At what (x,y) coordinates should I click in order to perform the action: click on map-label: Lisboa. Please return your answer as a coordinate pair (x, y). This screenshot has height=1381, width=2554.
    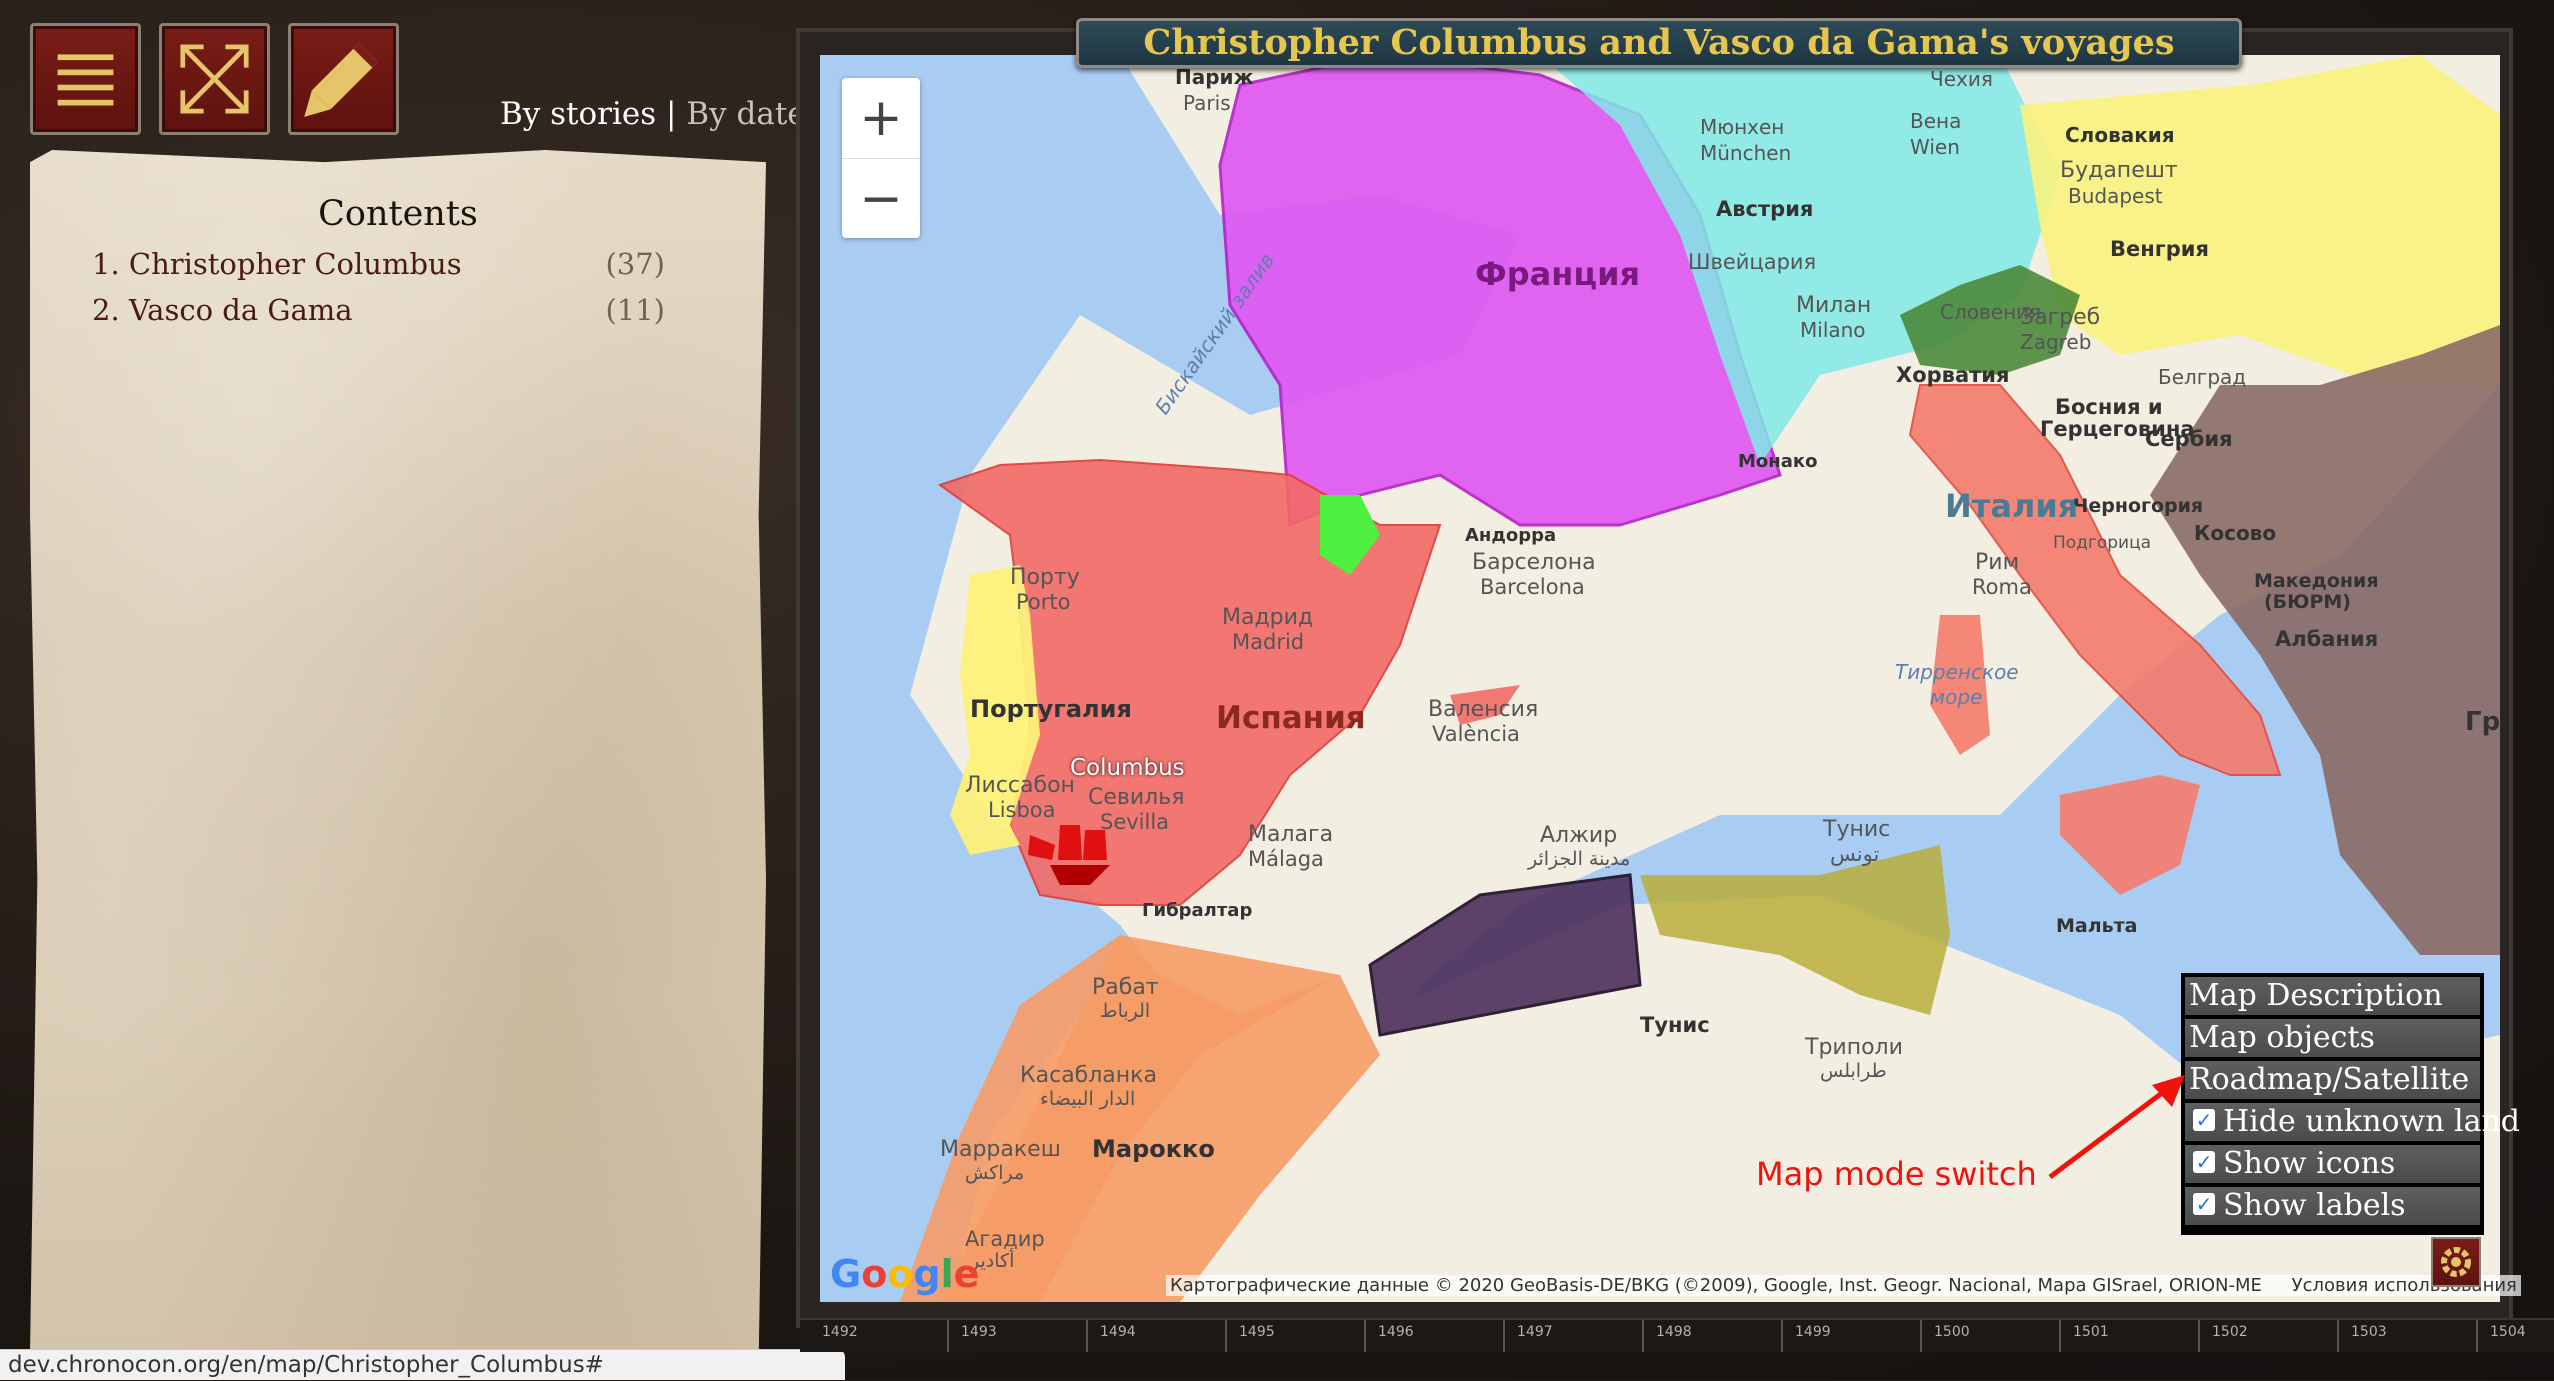
    Looking at the image, I should click on (1022, 810).